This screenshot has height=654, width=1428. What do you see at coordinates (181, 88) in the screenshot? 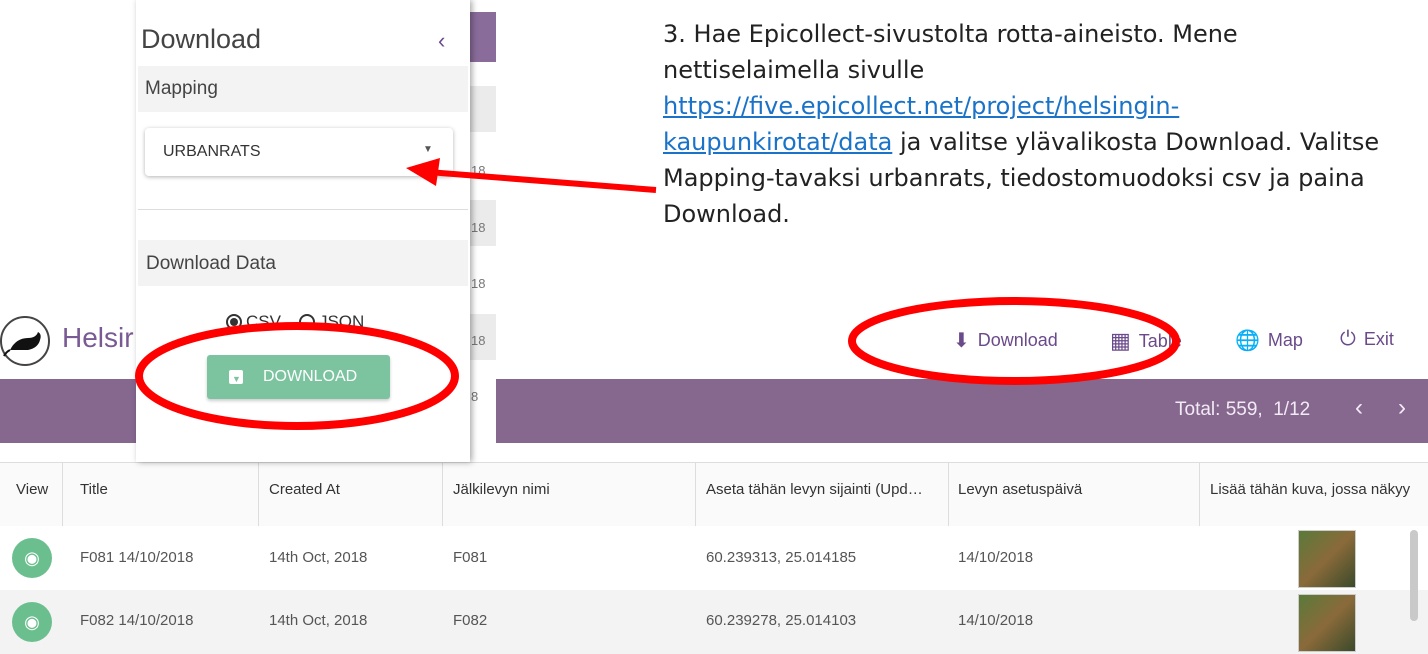
I see `mapping-label: Mapping` at bounding box center [181, 88].